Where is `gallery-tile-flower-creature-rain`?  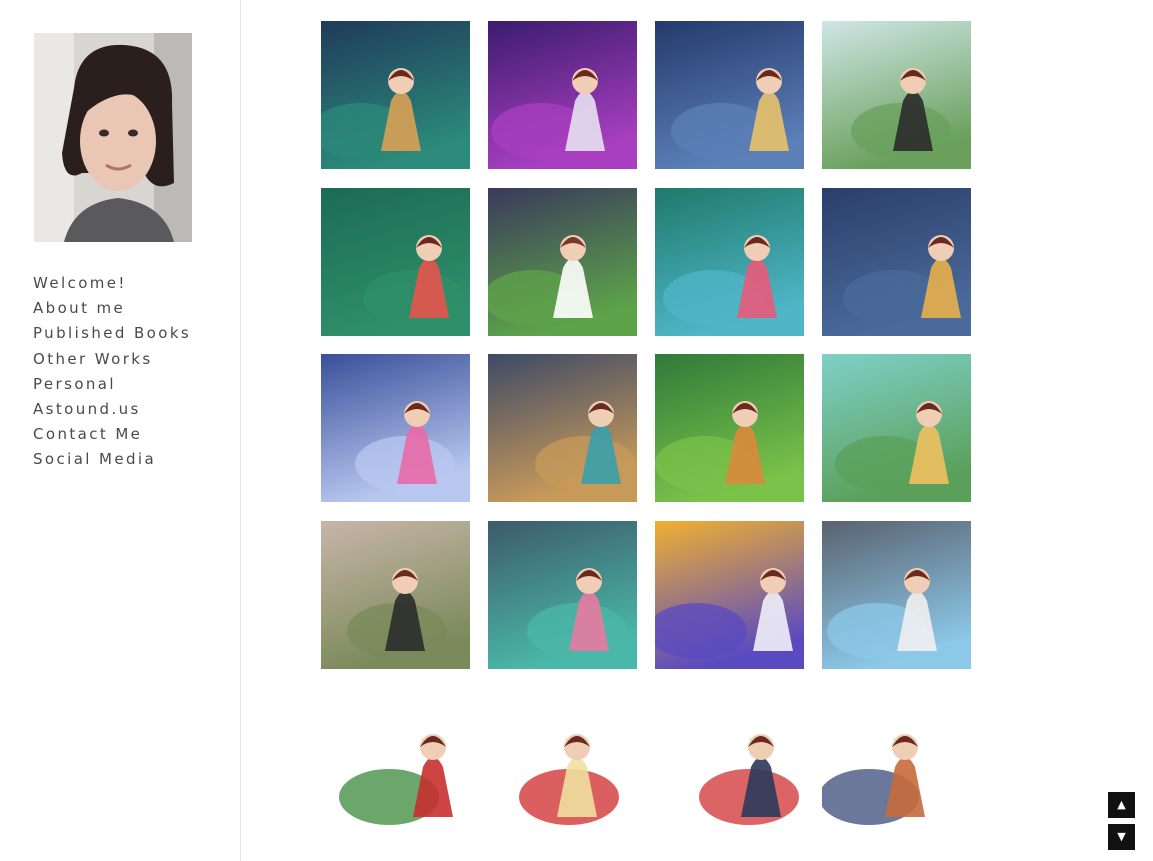
gallery-tile-flower-creature-rain is located at coordinates (395, 262).